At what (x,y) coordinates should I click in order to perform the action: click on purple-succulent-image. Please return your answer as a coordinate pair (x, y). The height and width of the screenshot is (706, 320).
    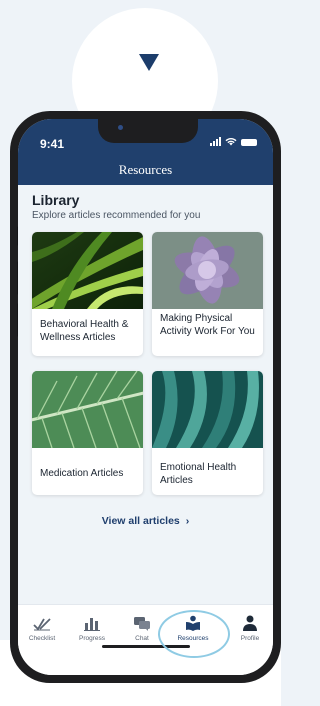
    Looking at the image, I should click on (207, 270).